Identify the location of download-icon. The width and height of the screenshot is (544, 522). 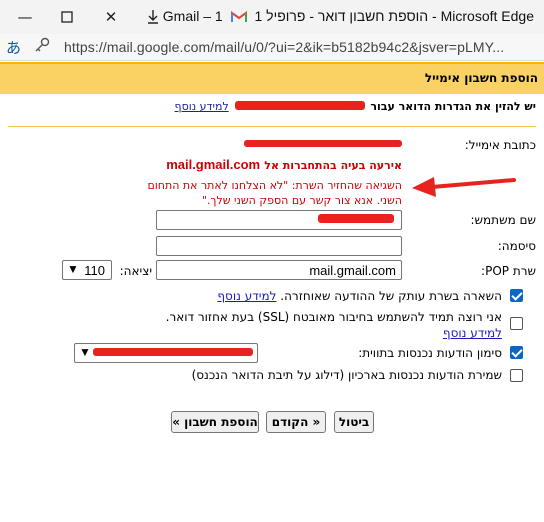
(153, 17).